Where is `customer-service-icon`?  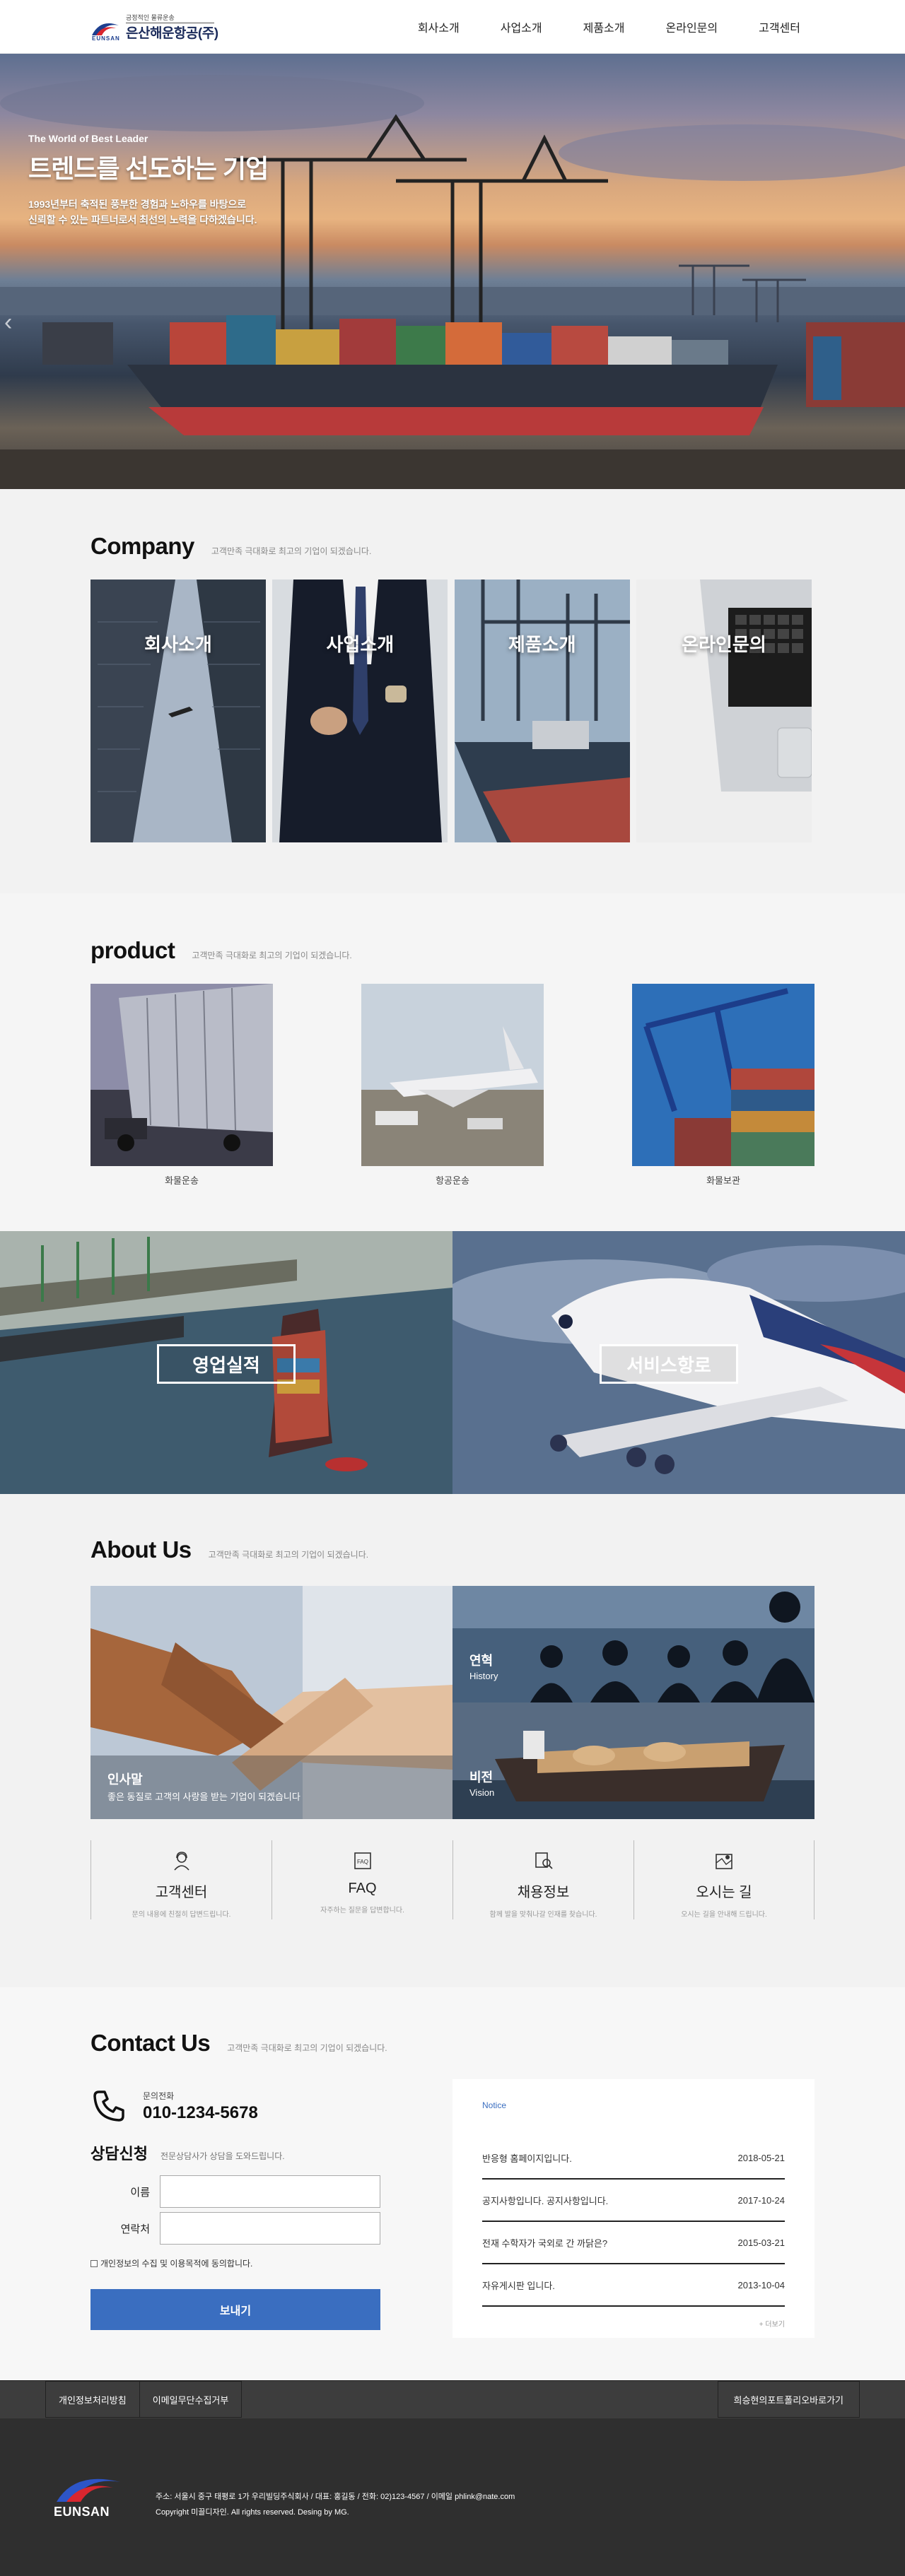
customer-service-icon is located at coordinates (181, 1861).